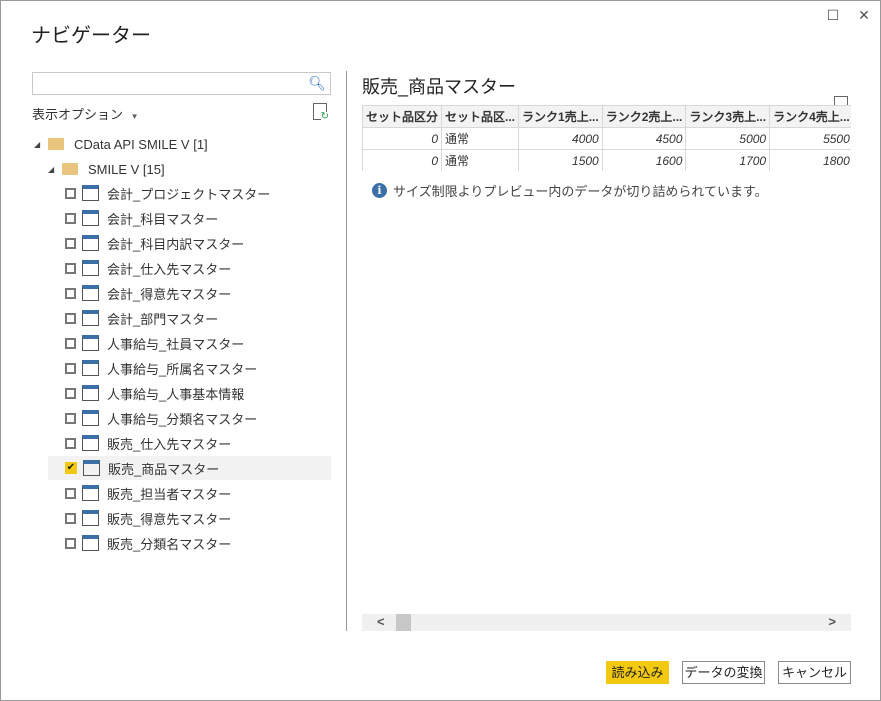 This screenshot has width=881, height=701. I want to click on display-options-label: 表示オプション, so click(78, 114).